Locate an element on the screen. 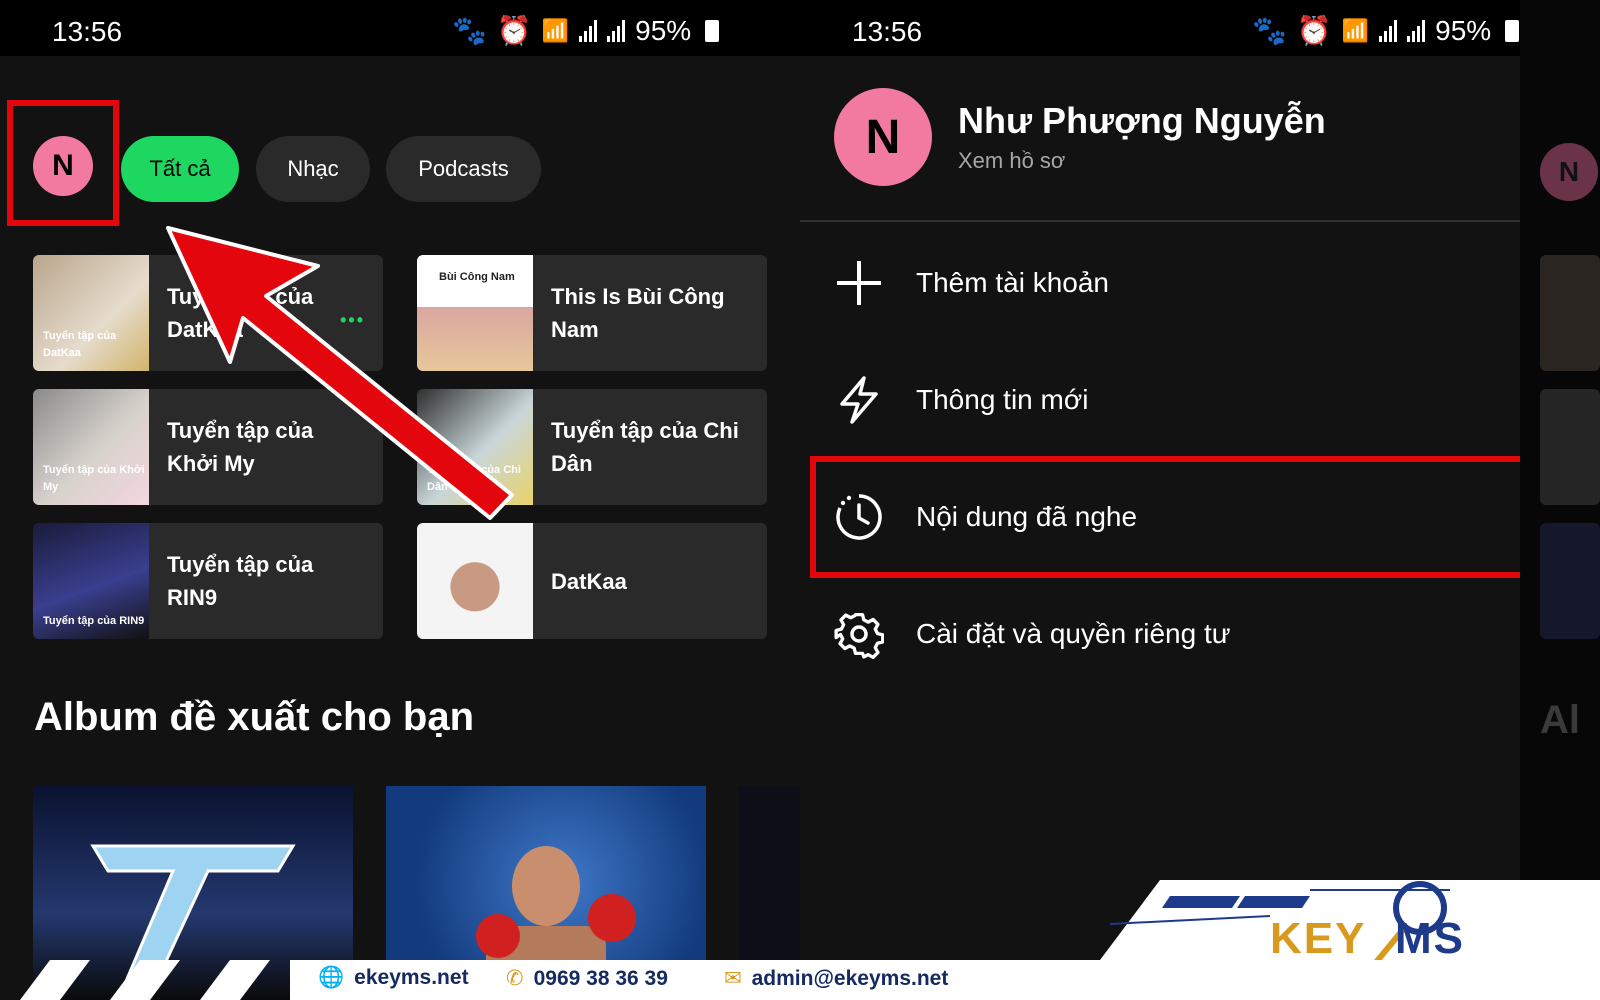 This screenshot has height=1000, width=1600. battery-icon is located at coordinates (1512, 30).